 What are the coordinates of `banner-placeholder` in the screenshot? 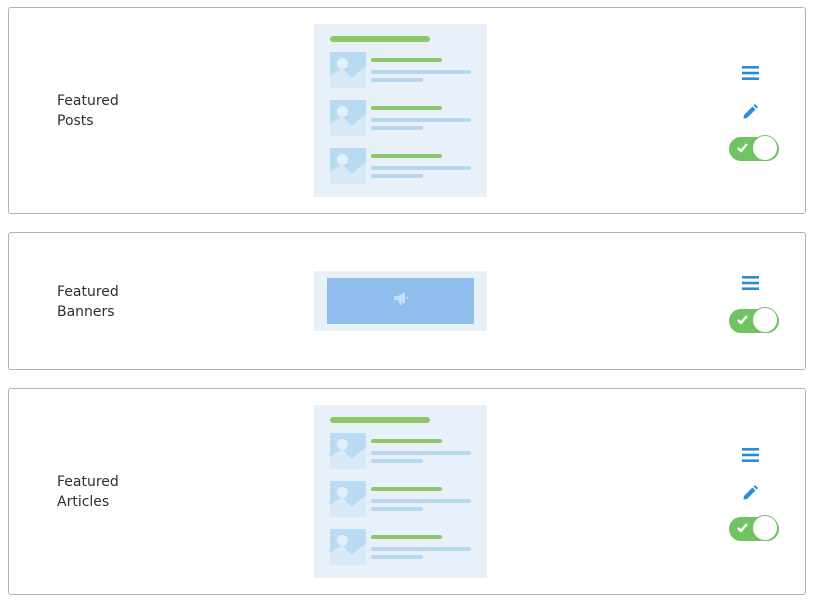 It's located at (400, 301).